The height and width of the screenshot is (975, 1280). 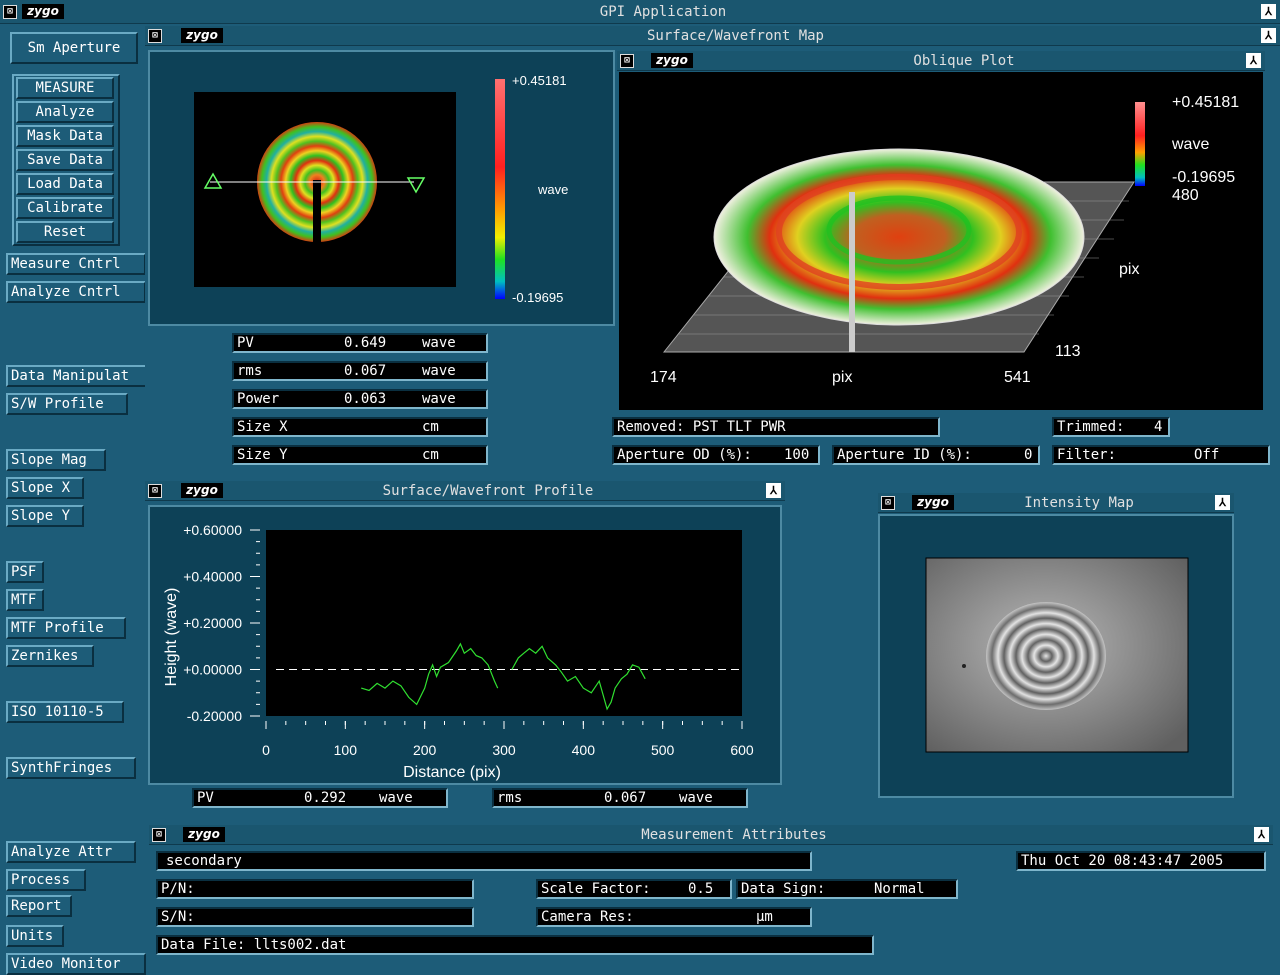 What do you see at coordinates (65, 88) in the screenshot?
I see `sidebar-measure-button: MEASURE` at bounding box center [65, 88].